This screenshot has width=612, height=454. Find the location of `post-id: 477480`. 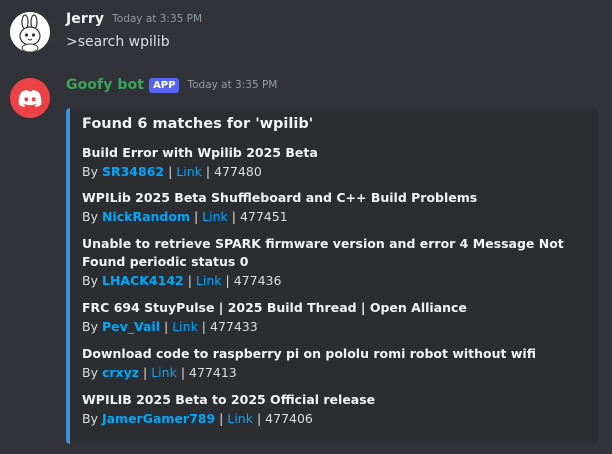

post-id: 477480 is located at coordinates (238, 171).